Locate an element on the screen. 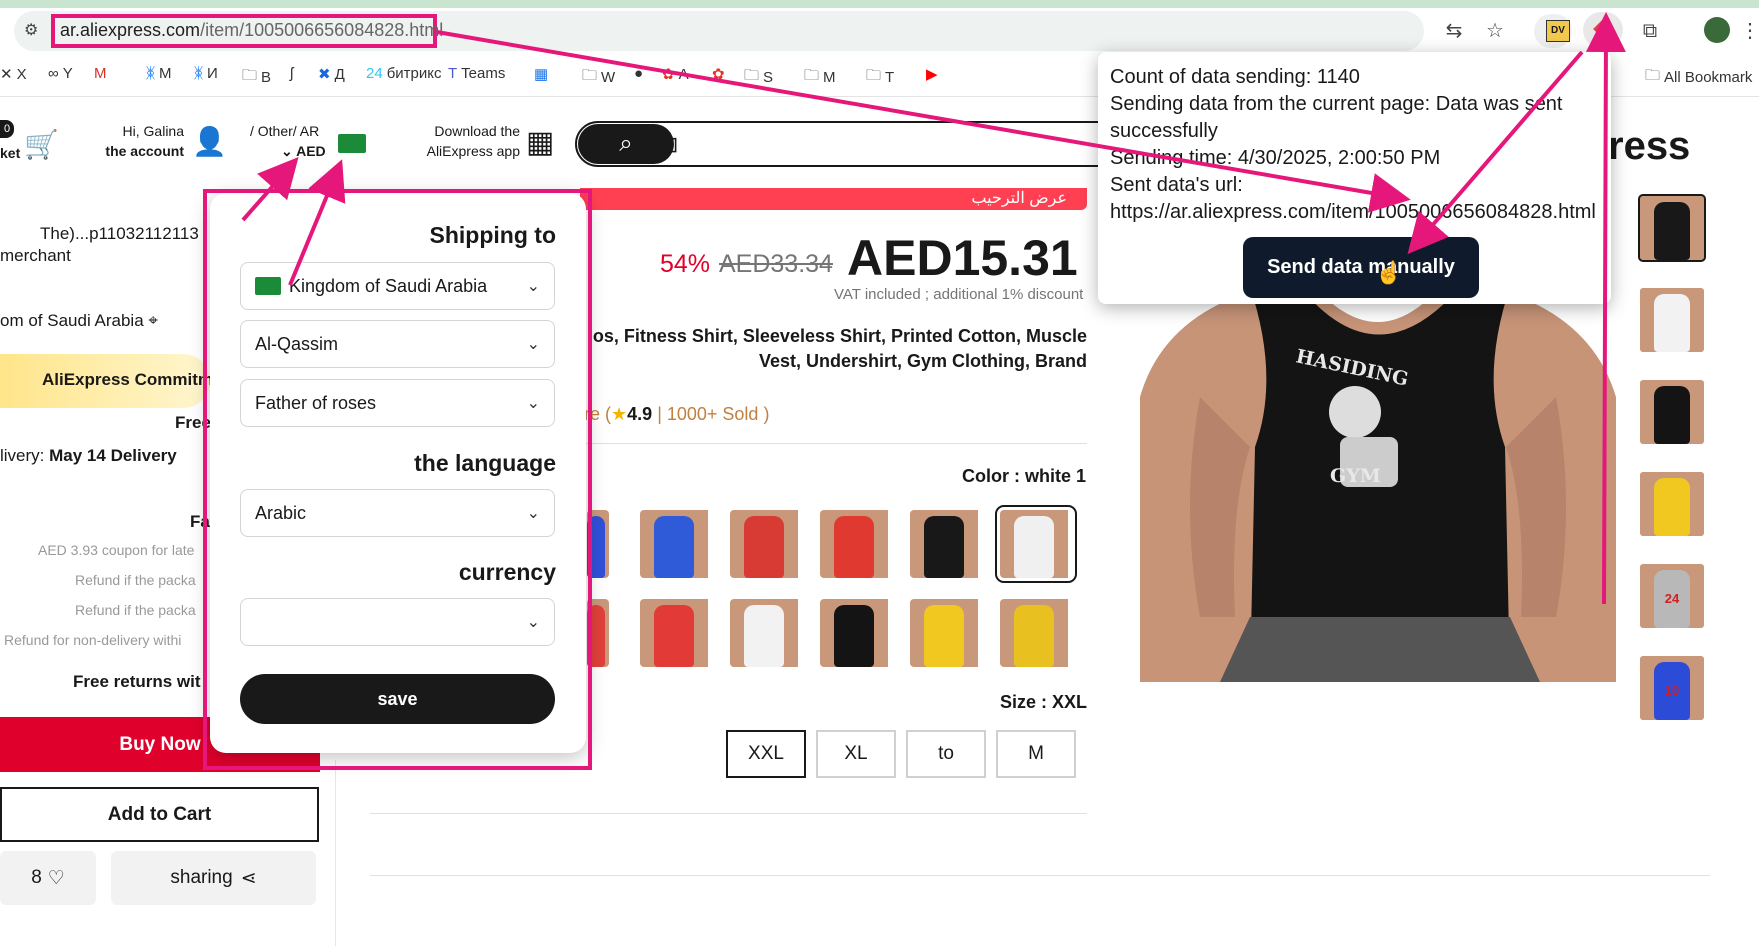  arrow-up-to-extension is located at coordinates (1605, 308).